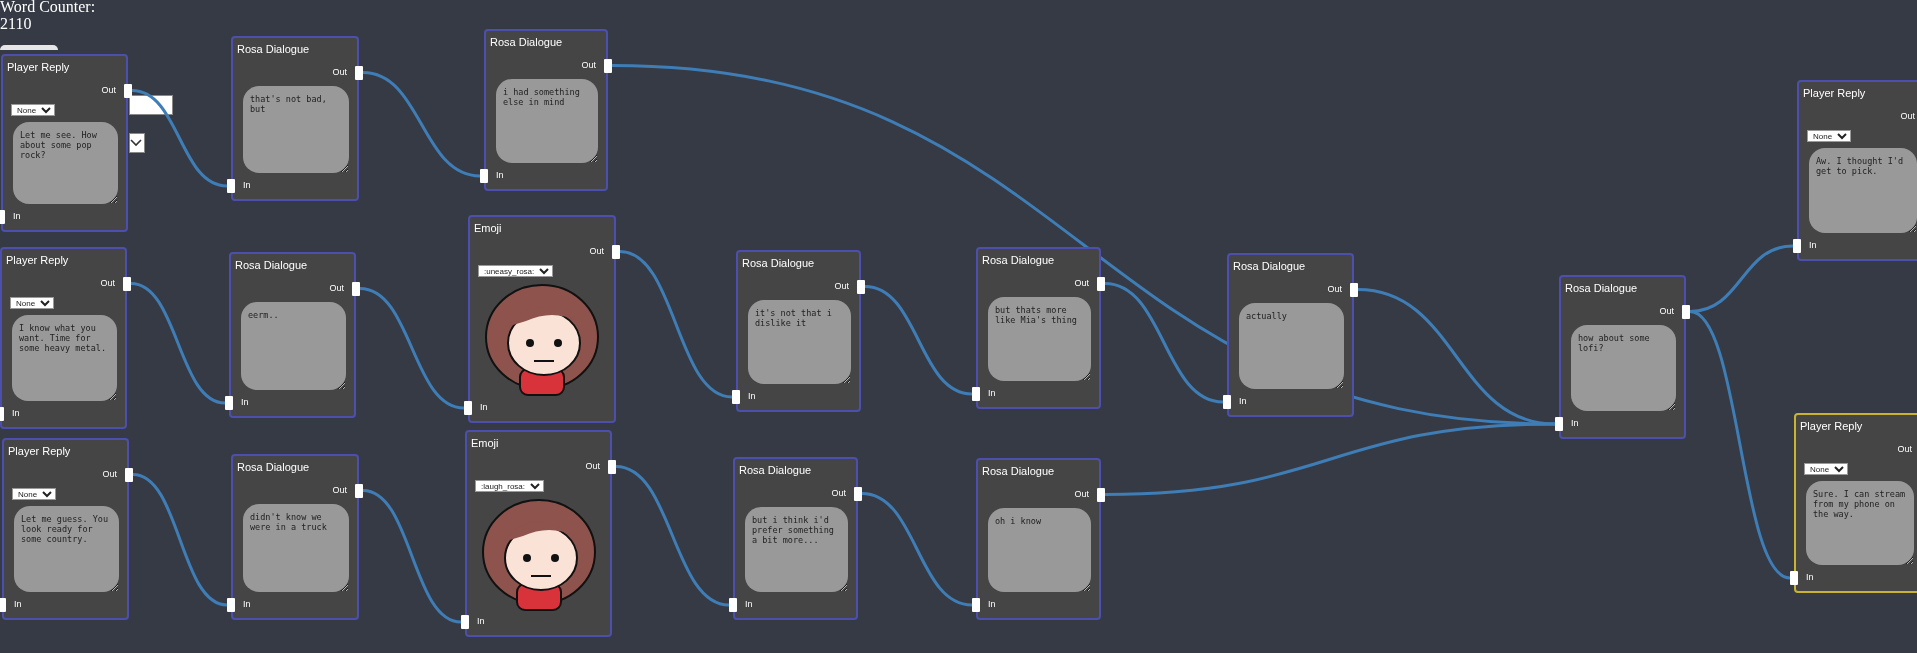  What do you see at coordinates (48, 7) in the screenshot?
I see `word-counter-label: Word Counter:` at bounding box center [48, 7].